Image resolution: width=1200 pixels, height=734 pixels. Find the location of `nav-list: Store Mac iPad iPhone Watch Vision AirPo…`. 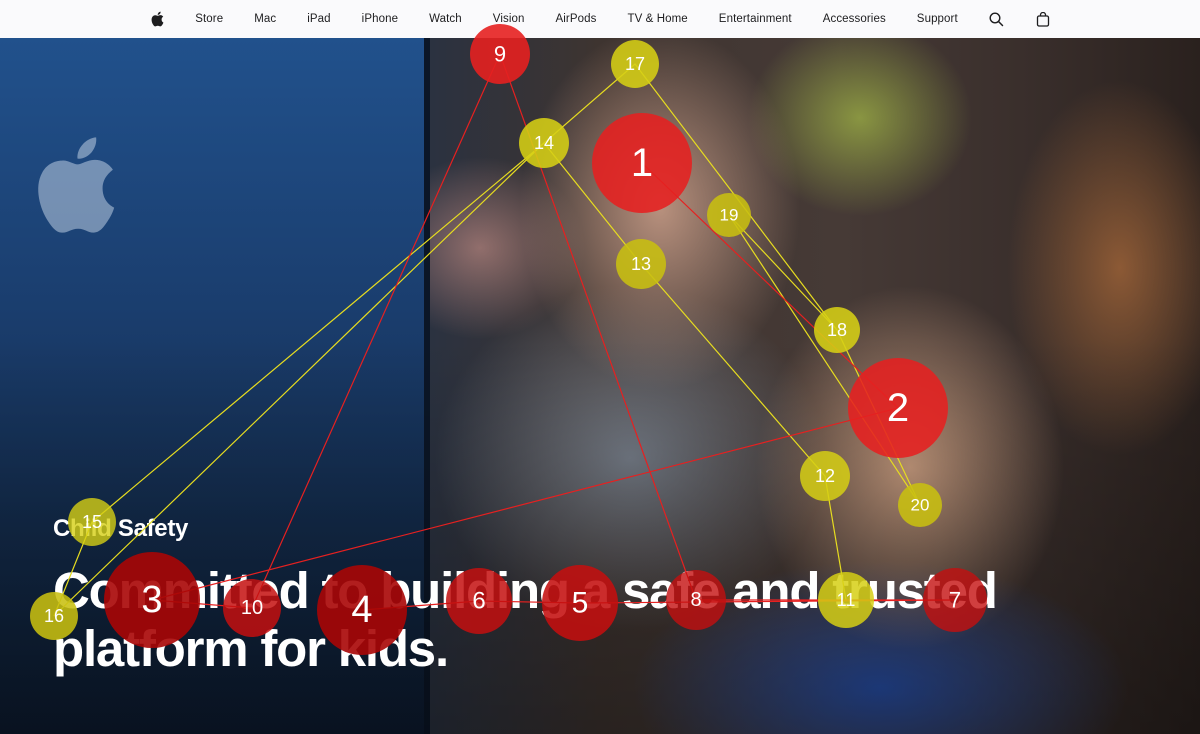

nav-list: Store Mac iPad iPhone Watch Vision AirPo… is located at coordinates (600, 19).